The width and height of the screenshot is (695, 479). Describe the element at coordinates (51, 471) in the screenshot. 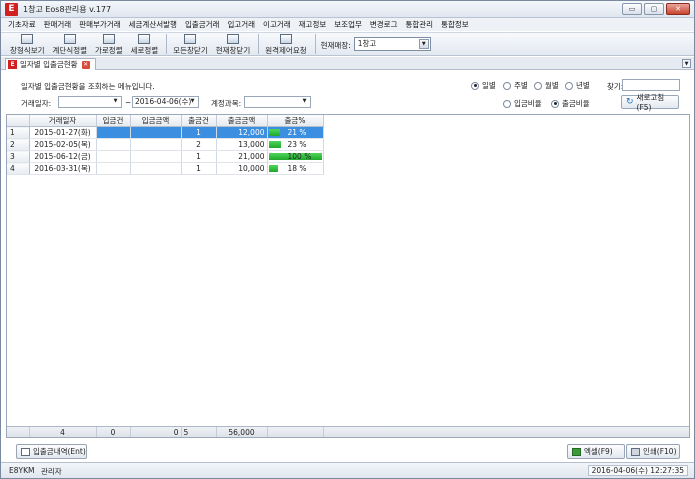

I see `status-user: 관리자` at that location.